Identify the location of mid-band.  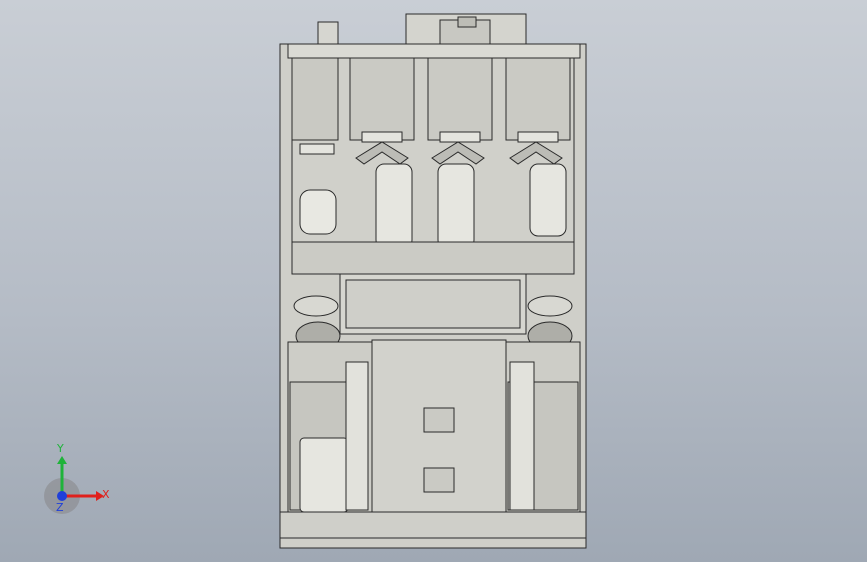
(433, 258).